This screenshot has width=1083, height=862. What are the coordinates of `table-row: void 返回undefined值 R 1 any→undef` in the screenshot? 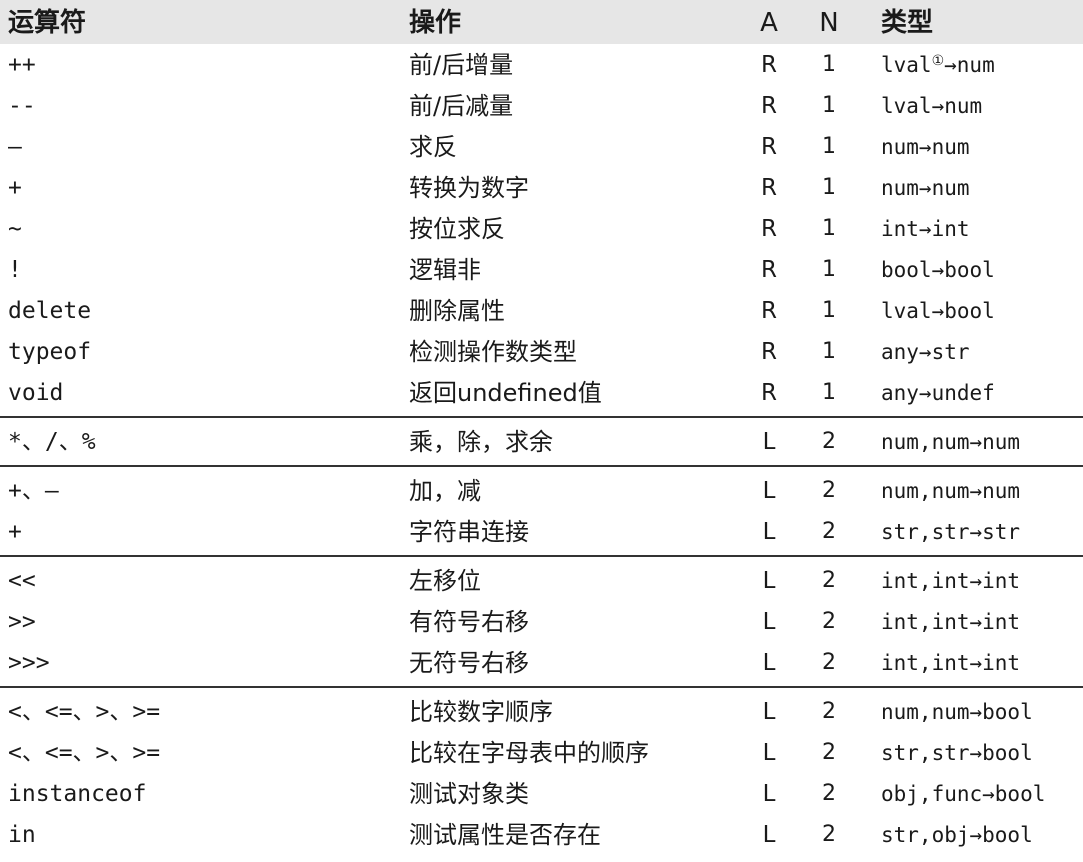 It's located at (541, 392).